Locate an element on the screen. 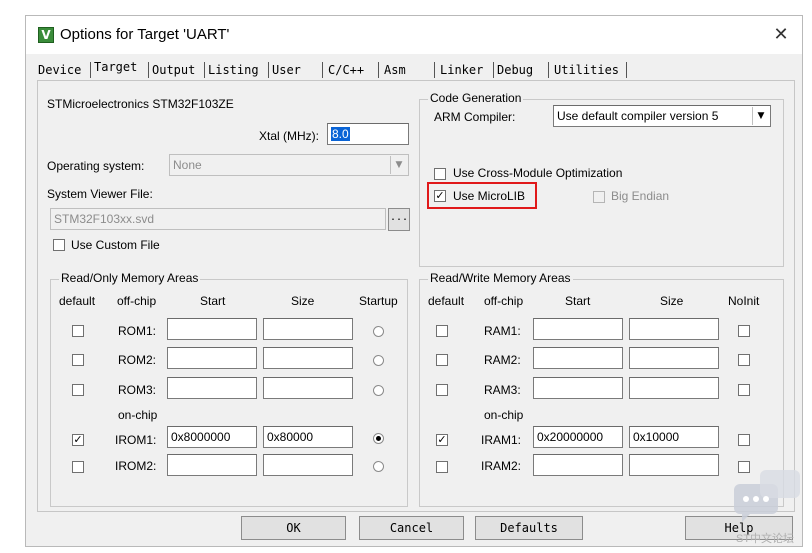  ram3-default-checkbox is located at coordinates (442, 390).